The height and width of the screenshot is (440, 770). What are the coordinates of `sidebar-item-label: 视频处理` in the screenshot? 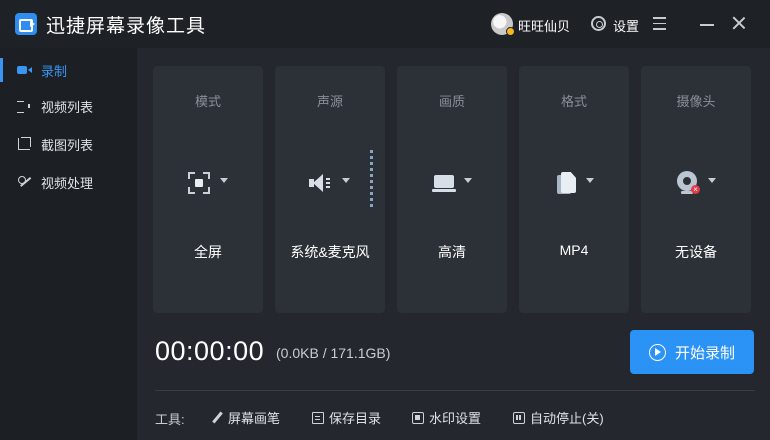 It's located at (67, 183).